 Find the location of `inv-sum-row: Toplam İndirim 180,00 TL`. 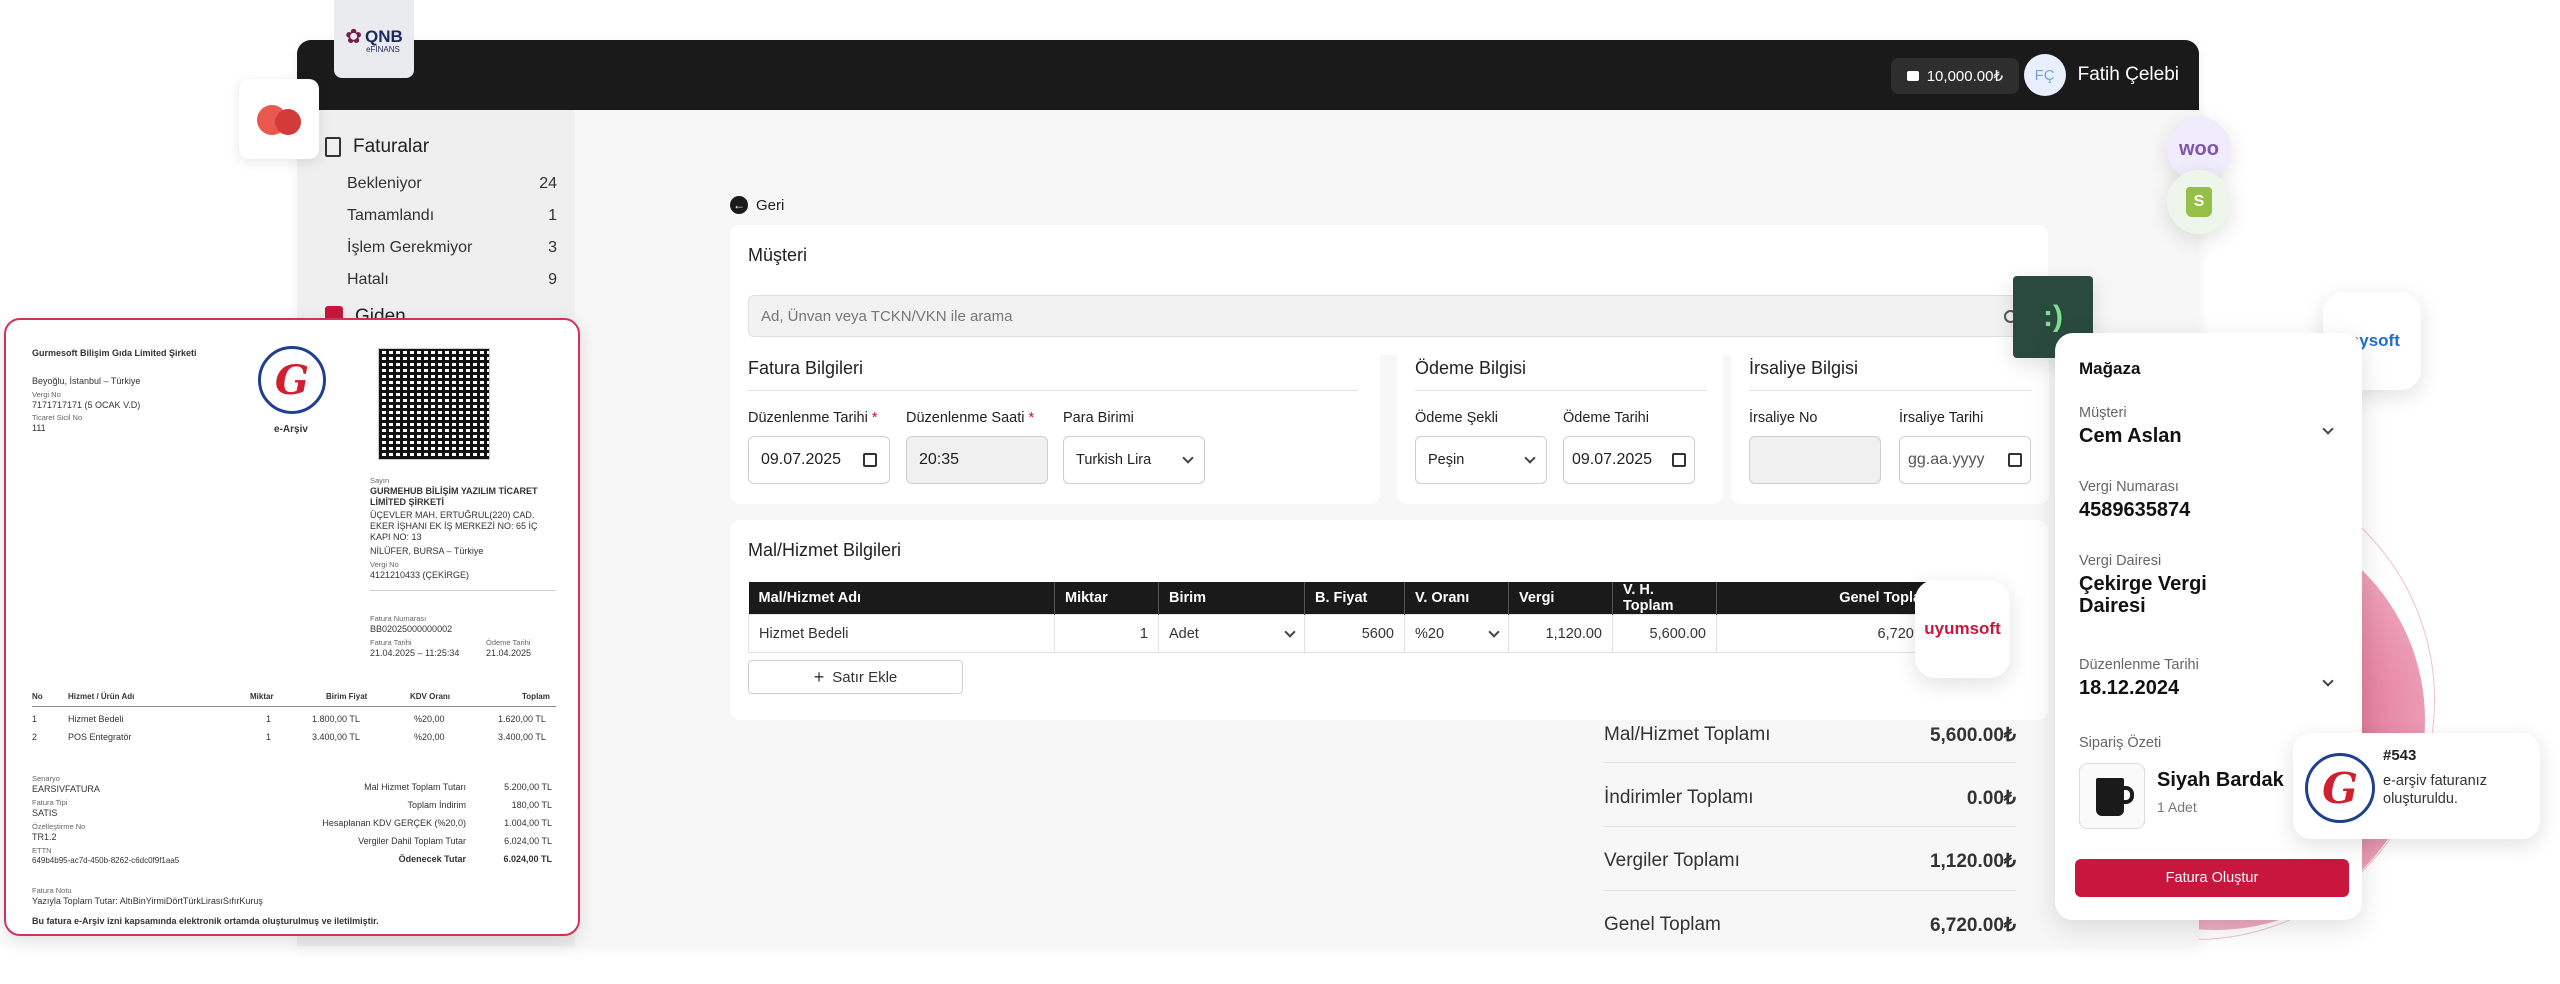

inv-sum-row: Toplam İndirim 180,00 TL is located at coordinates (479, 805).